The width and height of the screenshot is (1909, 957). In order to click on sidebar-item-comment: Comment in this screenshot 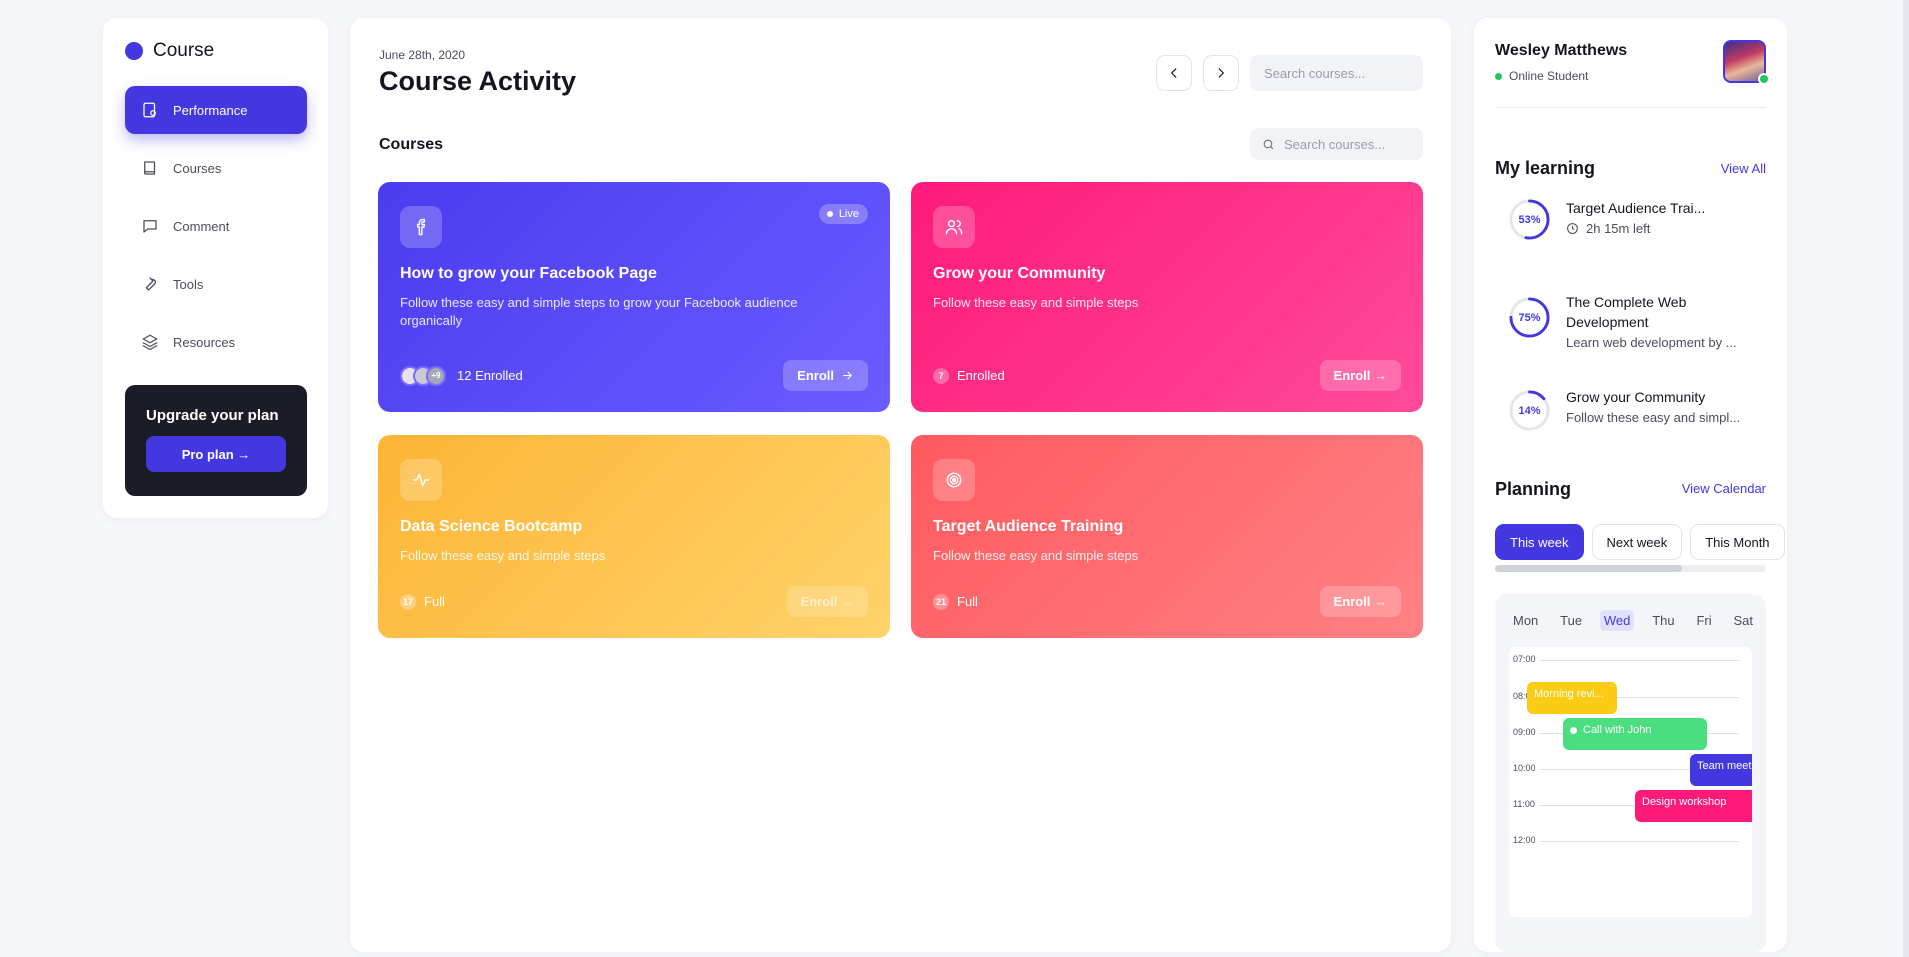, I will do `click(216, 226)`.